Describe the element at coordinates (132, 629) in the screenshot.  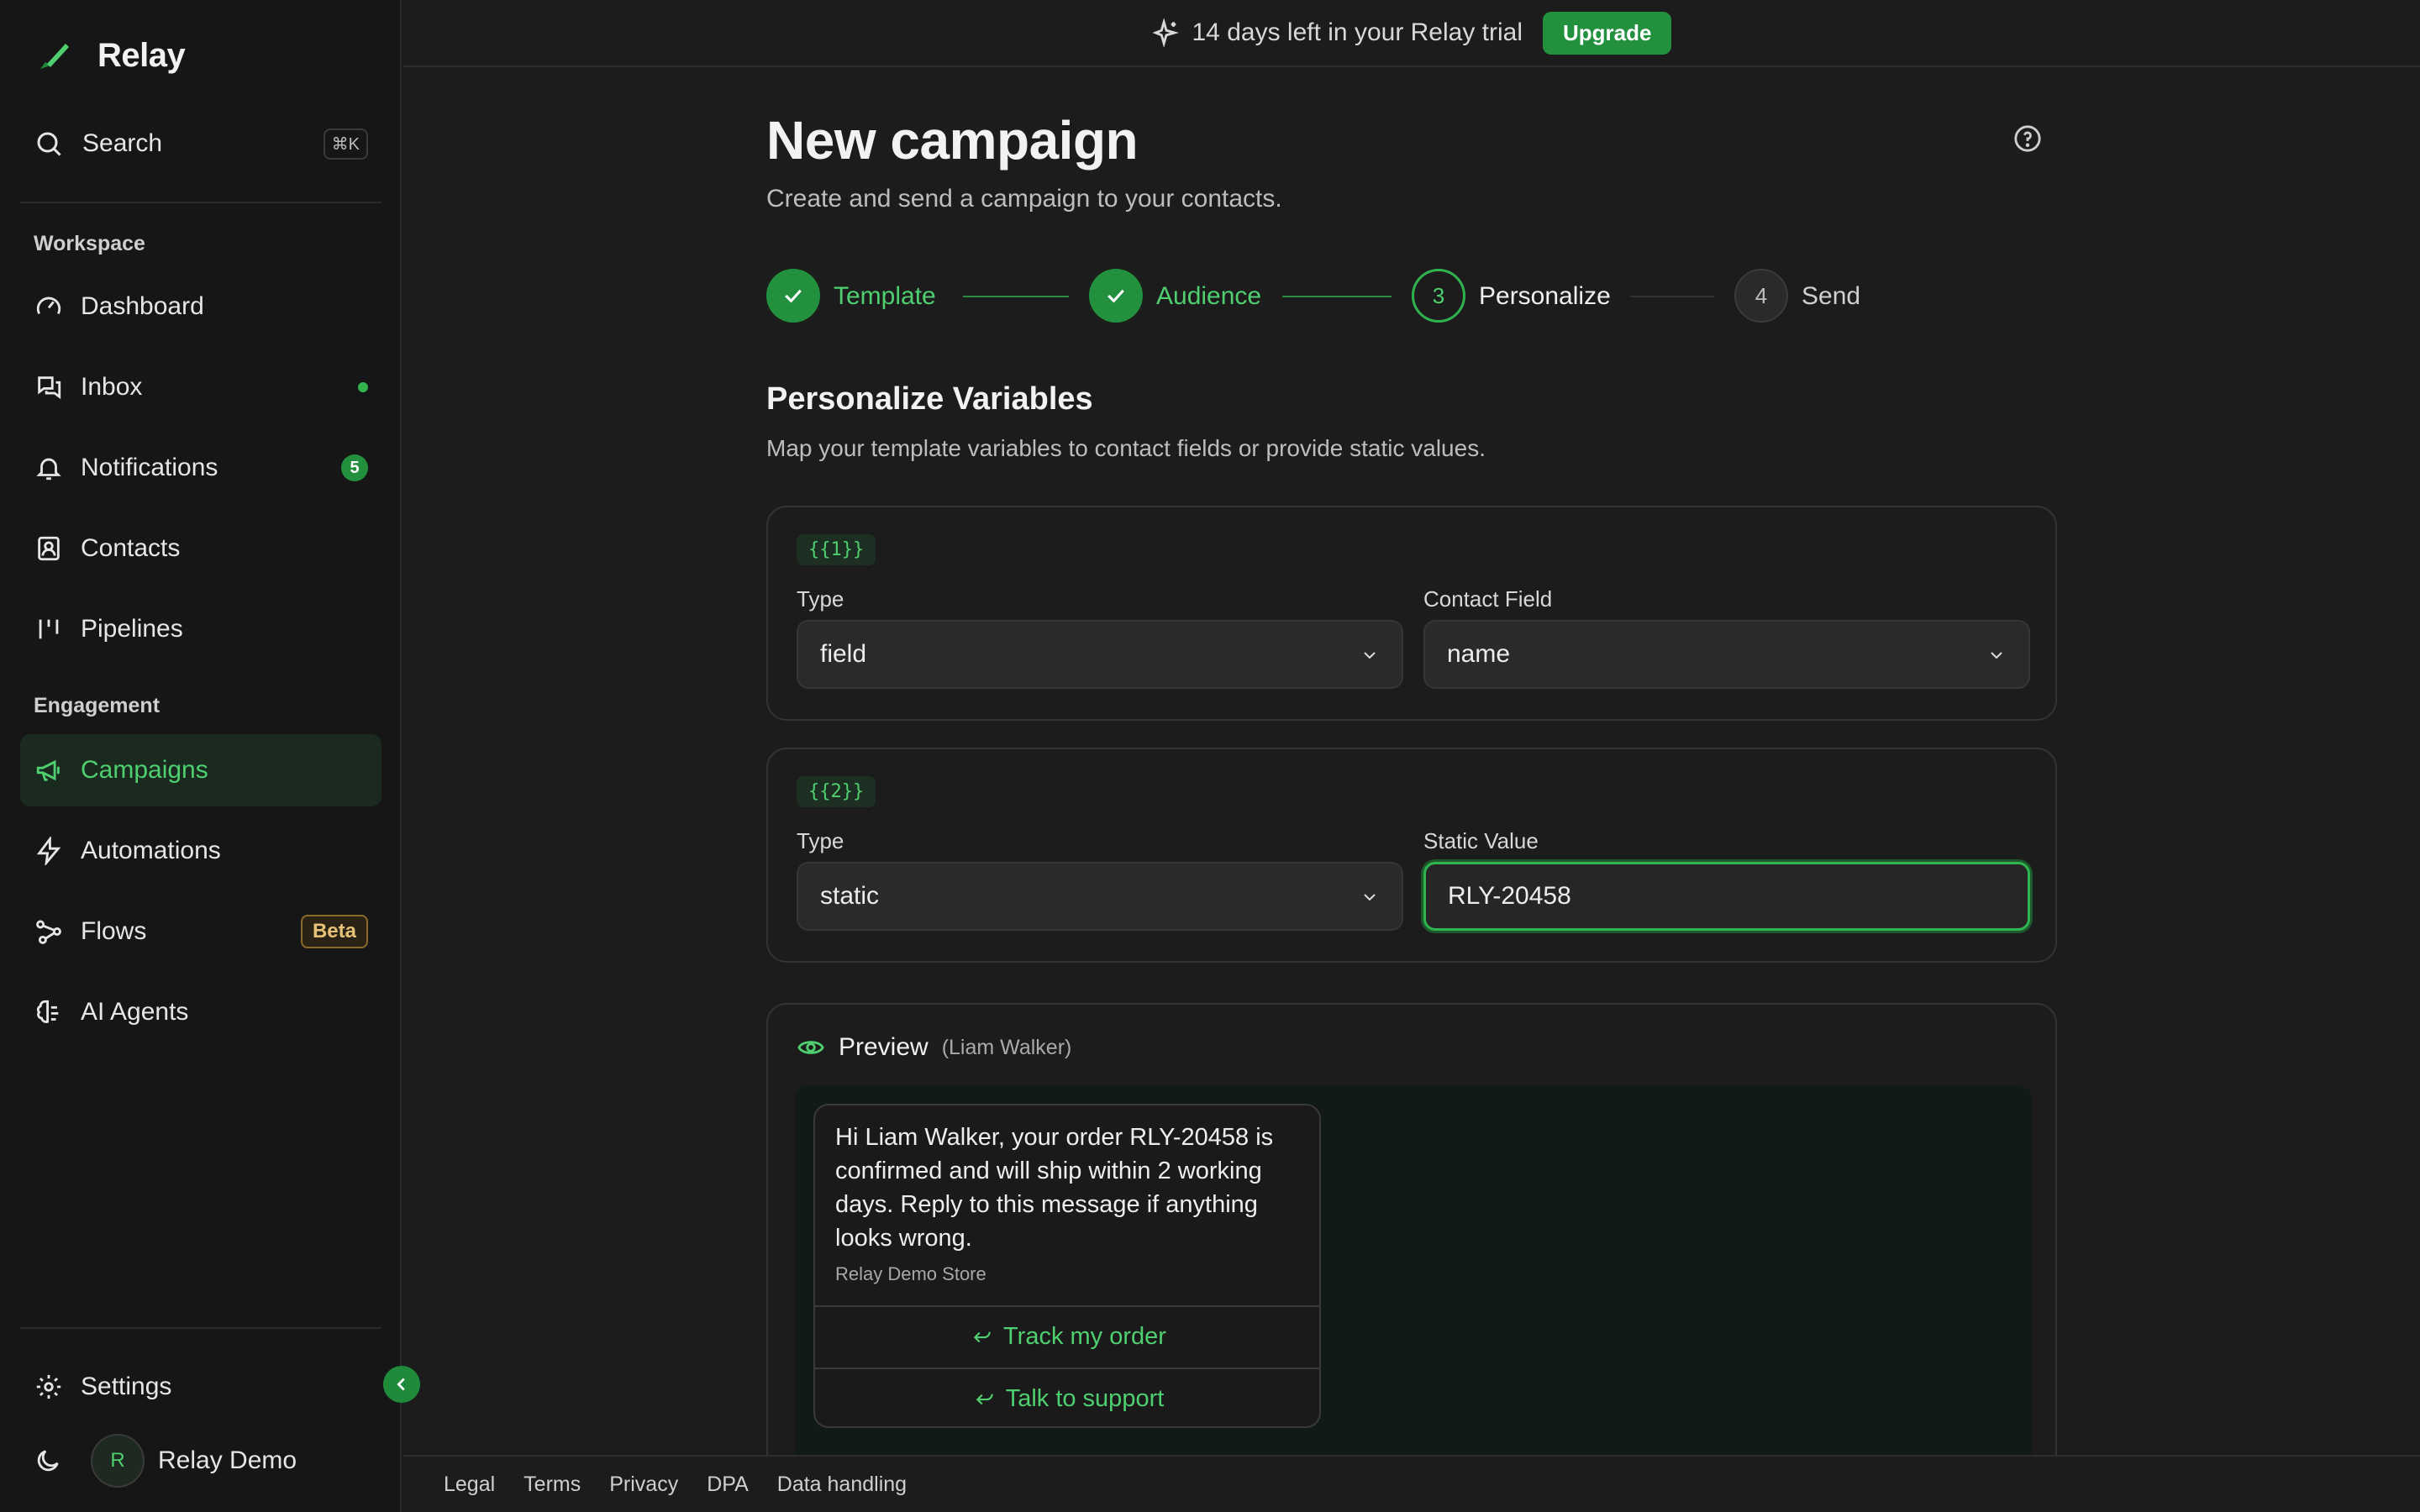
I see `sidebar-item-label: Pipelines` at that location.